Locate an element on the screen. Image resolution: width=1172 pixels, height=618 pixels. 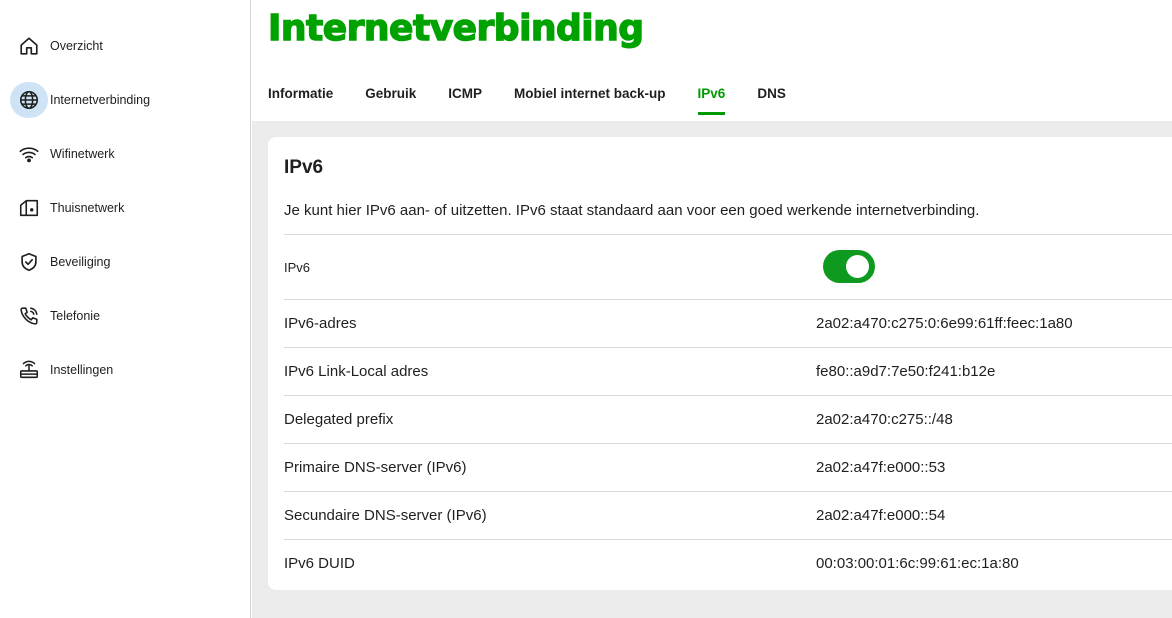
shield-check-icon is located at coordinates (29, 262).